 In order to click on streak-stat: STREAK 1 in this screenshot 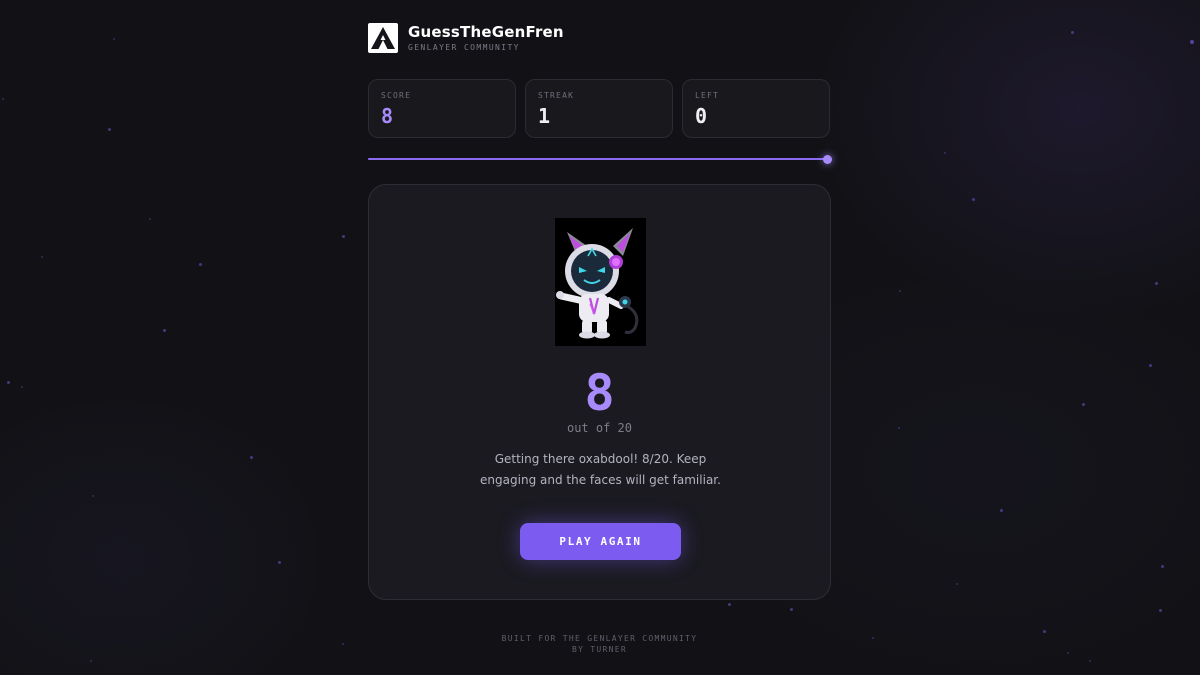, I will do `click(599, 108)`.